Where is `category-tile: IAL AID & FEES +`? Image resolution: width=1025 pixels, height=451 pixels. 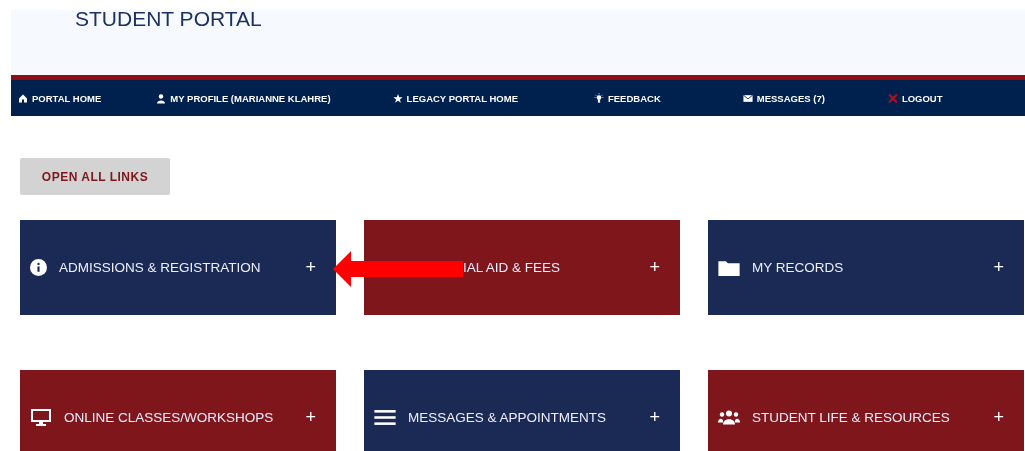 category-tile: IAL AID & FEES + is located at coordinates (522, 267).